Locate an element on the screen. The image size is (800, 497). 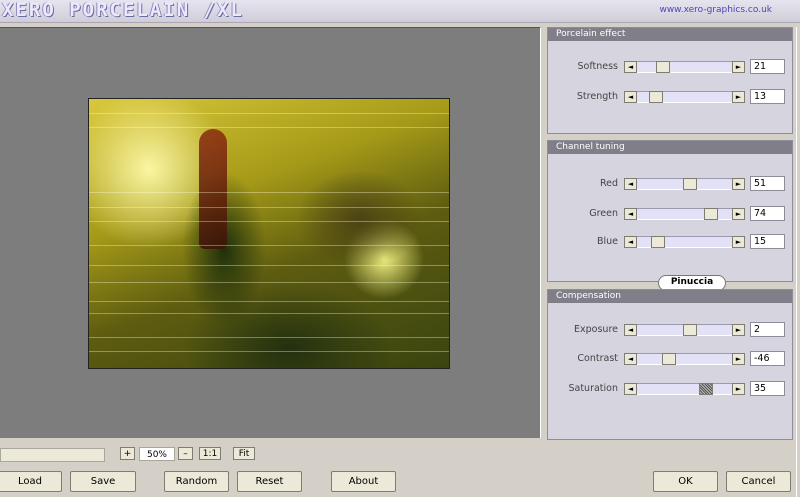
softness-row: Softness ◄ ► 21 is located at coordinates (670, 66).